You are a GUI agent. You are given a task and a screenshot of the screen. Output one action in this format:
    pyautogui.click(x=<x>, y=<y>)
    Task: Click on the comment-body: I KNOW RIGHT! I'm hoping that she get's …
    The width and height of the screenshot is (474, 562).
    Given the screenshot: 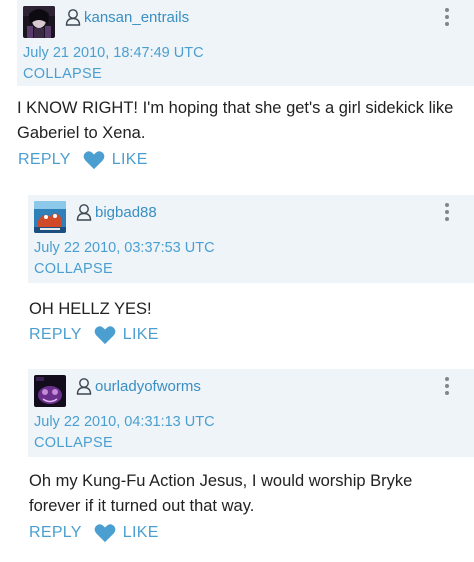 What is the action you would take?
    pyautogui.click(x=235, y=120)
    